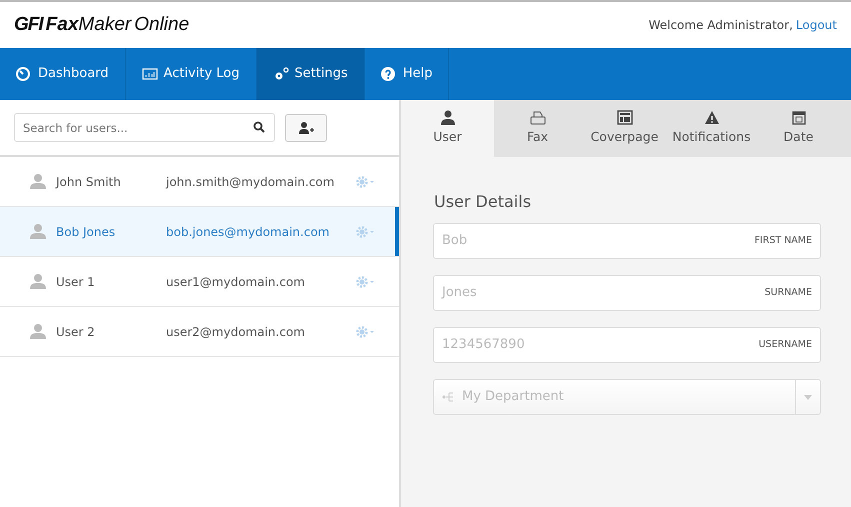 The height and width of the screenshot is (507, 851). I want to click on field-label: USERNAME, so click(785, 345).